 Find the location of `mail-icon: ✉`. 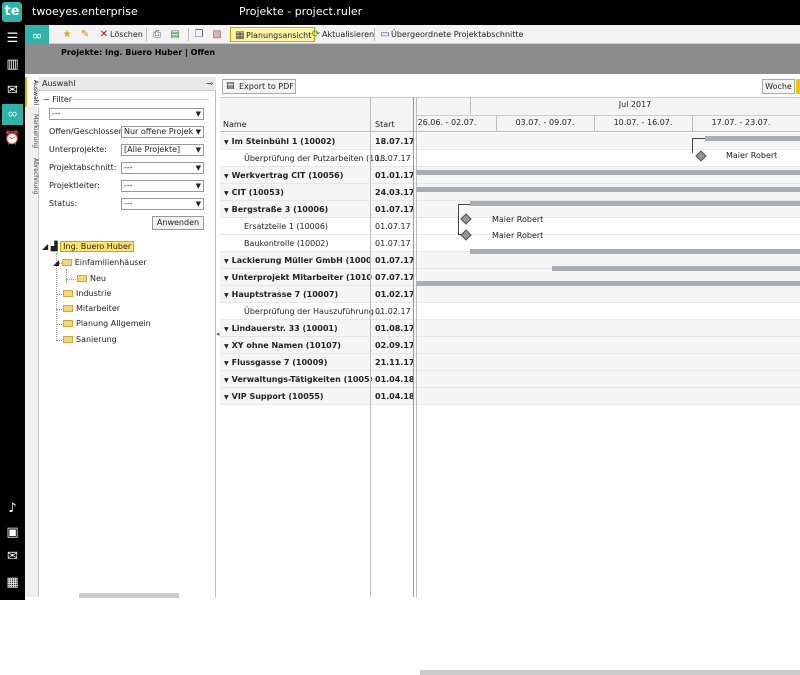

mail-icon: ✉ is located at coordinates (12, 90).